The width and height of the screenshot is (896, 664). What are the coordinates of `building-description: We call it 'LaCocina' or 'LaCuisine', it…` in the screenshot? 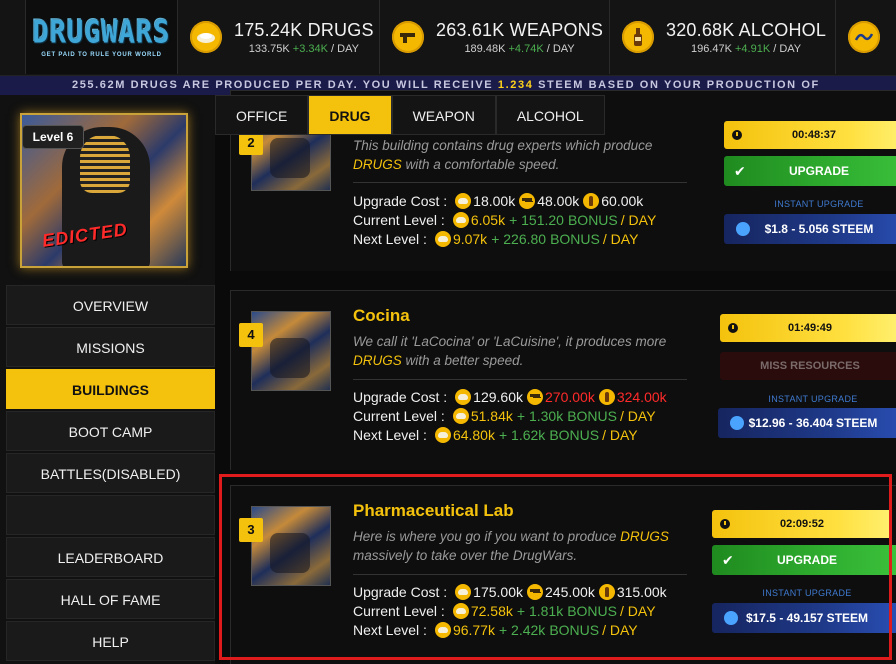 It's located at (510, 351).